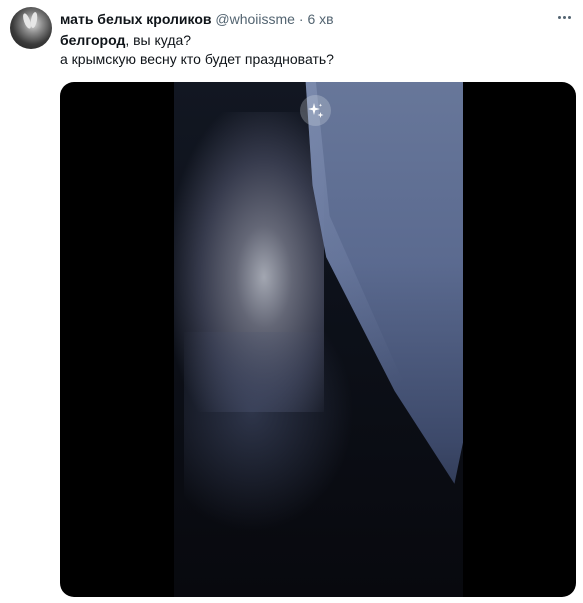 The height and width of the screenshot is (603, 583). Describe the element at coordinates (197, 59) in the screenshot. I see `tweet-text-line-2: а крымскую весну кто будет праздновать?` at that location.